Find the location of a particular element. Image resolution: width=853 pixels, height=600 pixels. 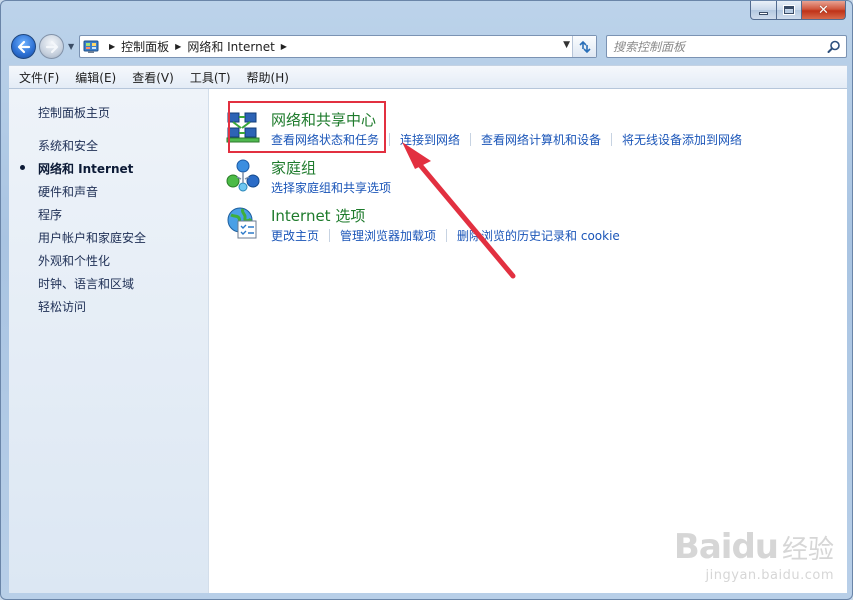

crumb-network-internet: 网络和 Internet is located at coordinates (230, 46).